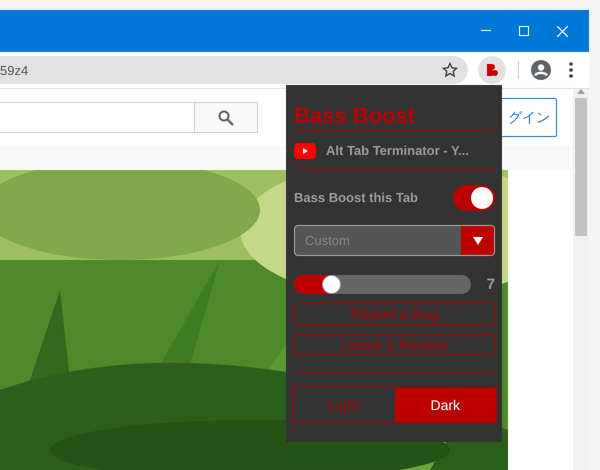 Image resolution: width=600 pixels, height=470 pixels. I want to click on address-bar: 59z4, so click(234, 70).